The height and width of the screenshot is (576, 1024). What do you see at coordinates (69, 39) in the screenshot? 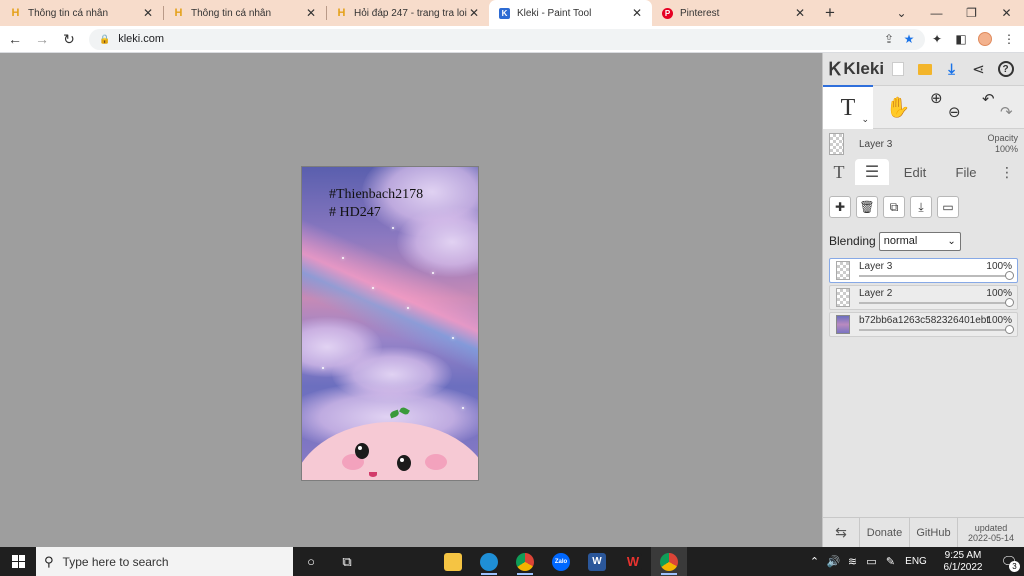
I see `reload-icon: ↻` at bounding box center [69, 39].